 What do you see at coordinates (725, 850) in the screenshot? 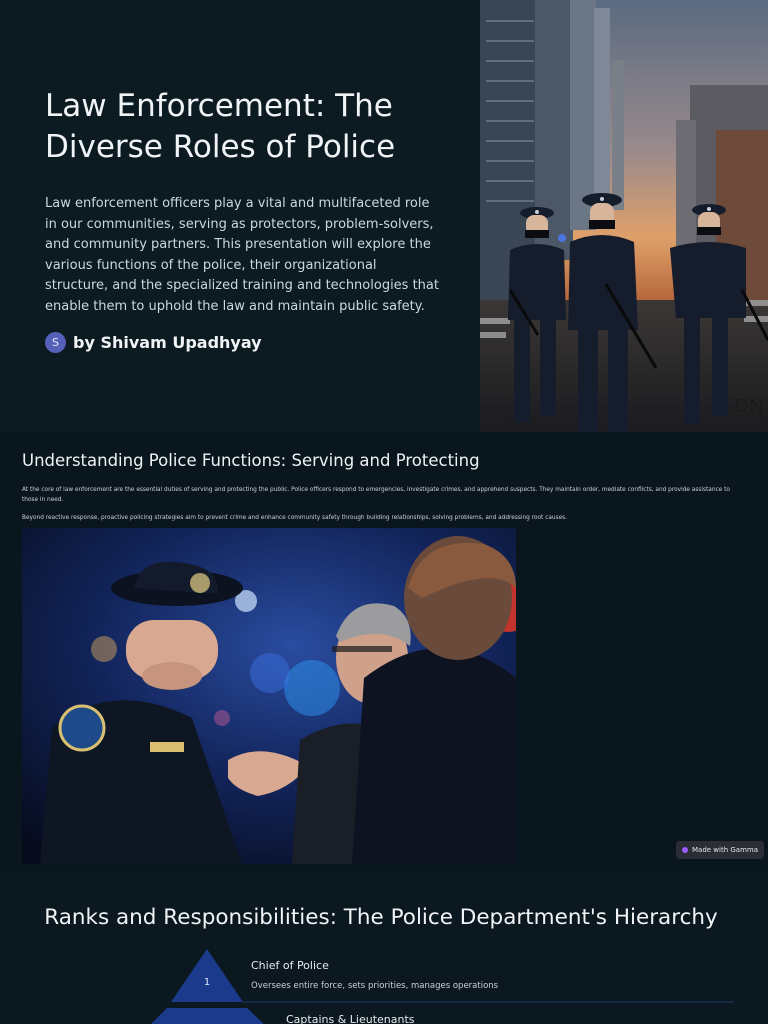
I see `made-with-gamma-label: Made with Gamma` at bounding box center [725, 850].